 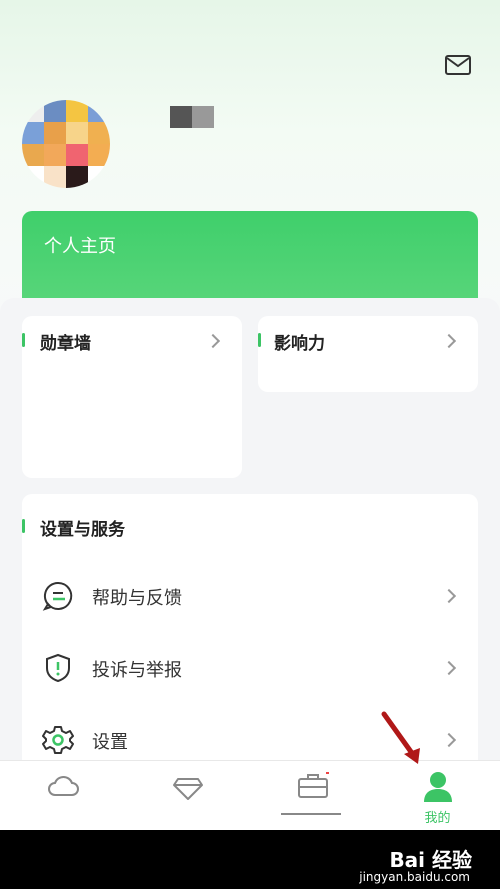 I want to click on gear-icon, so click(x=58, y=740).